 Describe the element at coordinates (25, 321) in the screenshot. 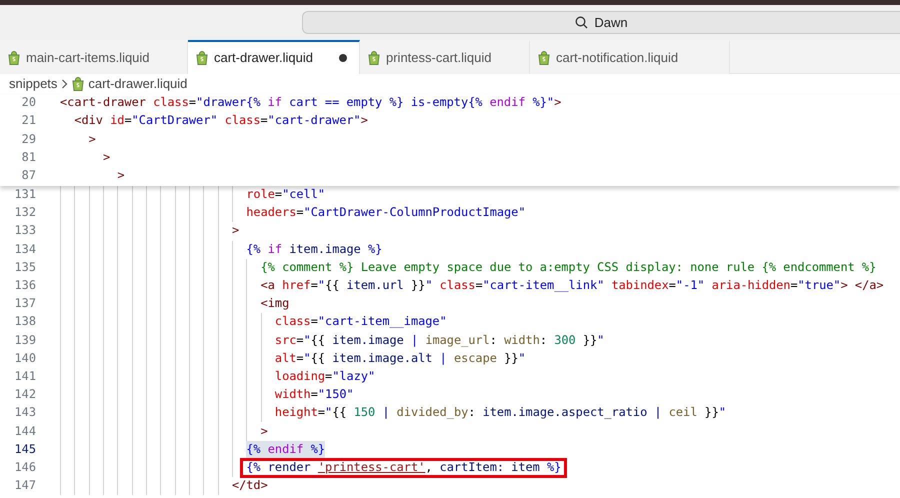

I see `line-number: 138` at that location.